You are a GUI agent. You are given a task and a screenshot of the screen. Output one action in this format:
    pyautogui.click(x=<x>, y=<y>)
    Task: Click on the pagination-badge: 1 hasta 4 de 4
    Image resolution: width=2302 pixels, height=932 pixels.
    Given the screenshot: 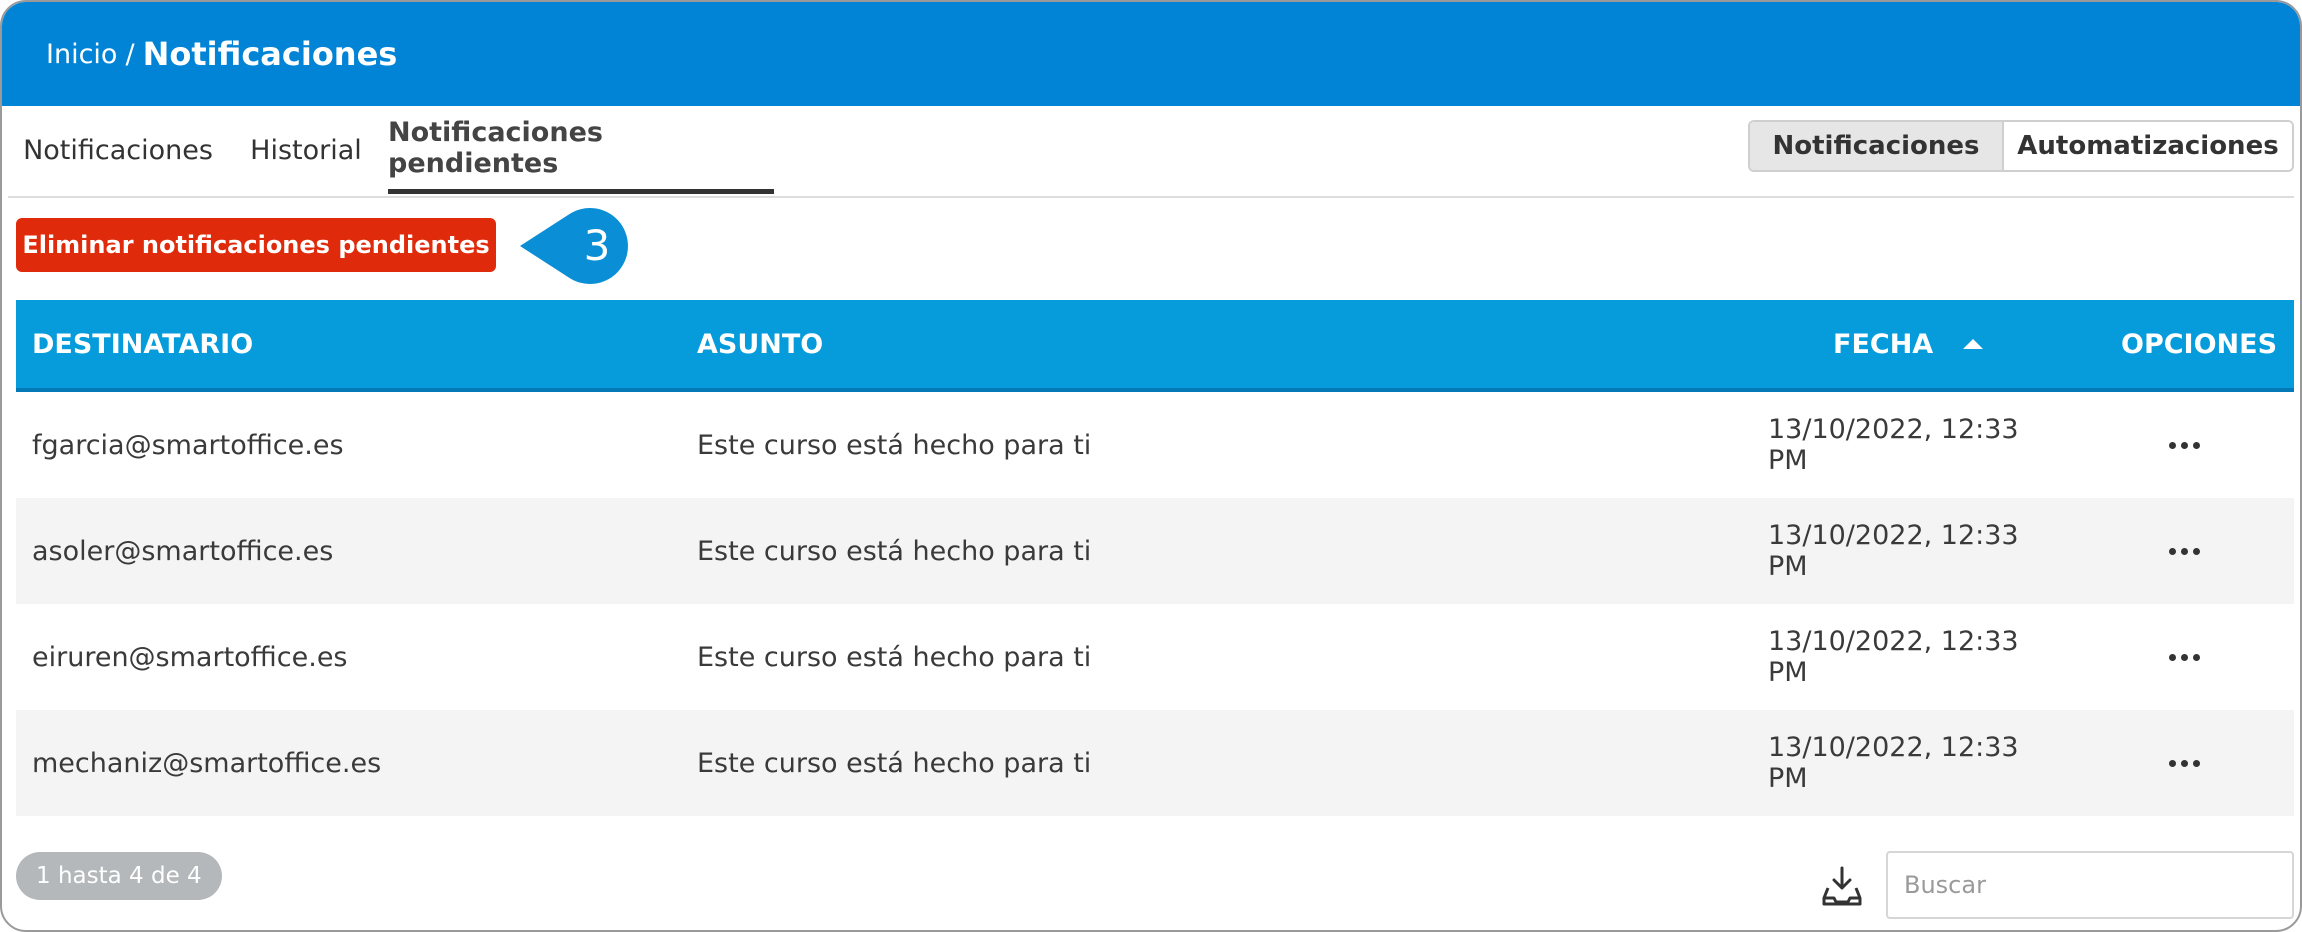 What is the action you would take?
    pyautogui.click(x=119, y=876)
    